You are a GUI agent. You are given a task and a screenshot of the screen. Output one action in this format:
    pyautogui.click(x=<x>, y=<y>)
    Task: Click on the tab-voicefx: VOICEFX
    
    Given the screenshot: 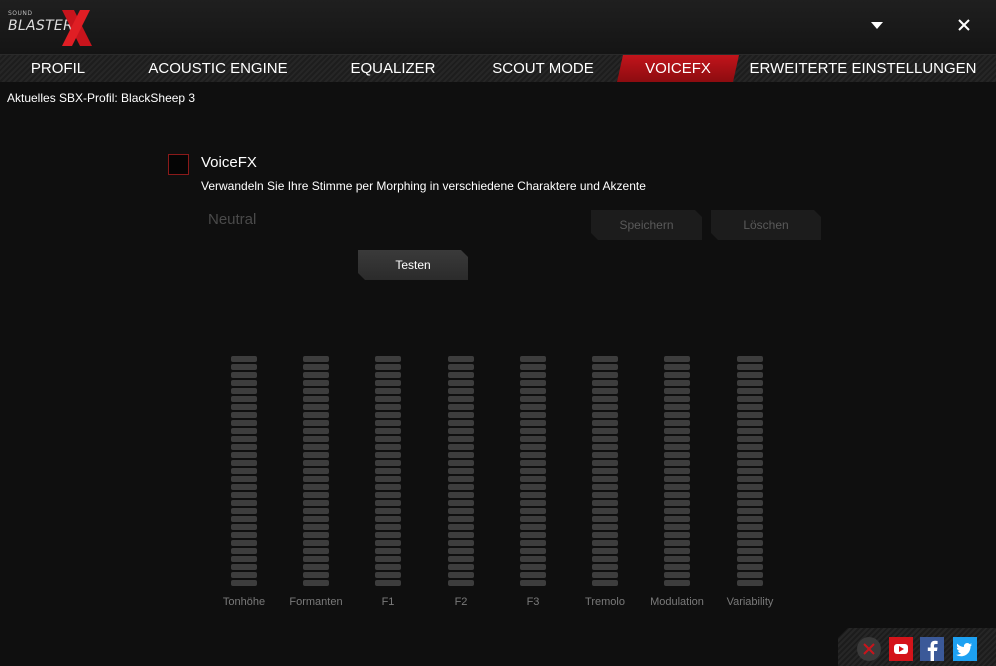 What is the action you would take?
    pyautogui.click(x=678, y=68)
    